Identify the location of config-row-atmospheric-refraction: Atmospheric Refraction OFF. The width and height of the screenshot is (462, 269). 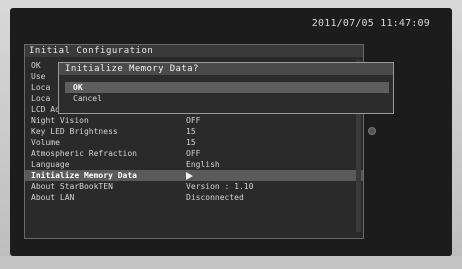
(194, 153).